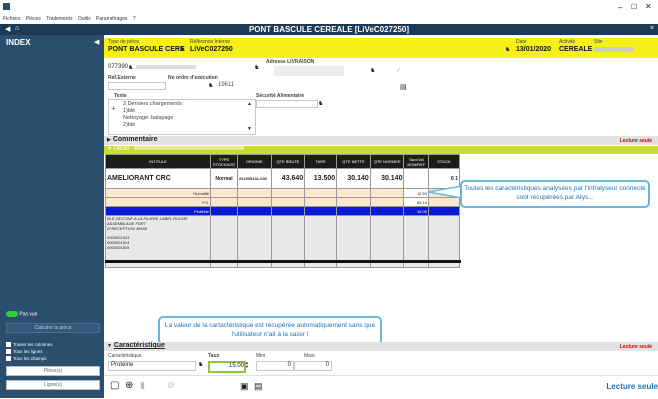 The image size is (658, 399). Describe the element at coordinates (188, 148) in the screenshot. I see `detail-blurred` at that location.